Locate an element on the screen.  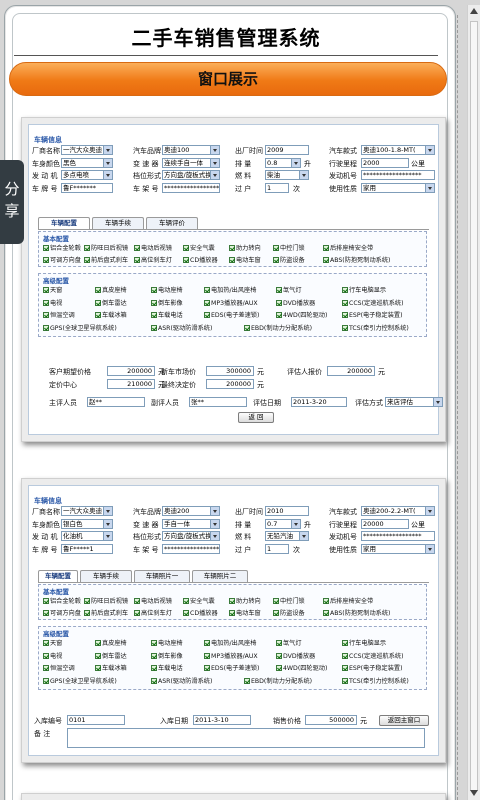
config-checkbox: MP3播放器/AUX is located at coordinates (231, 302).